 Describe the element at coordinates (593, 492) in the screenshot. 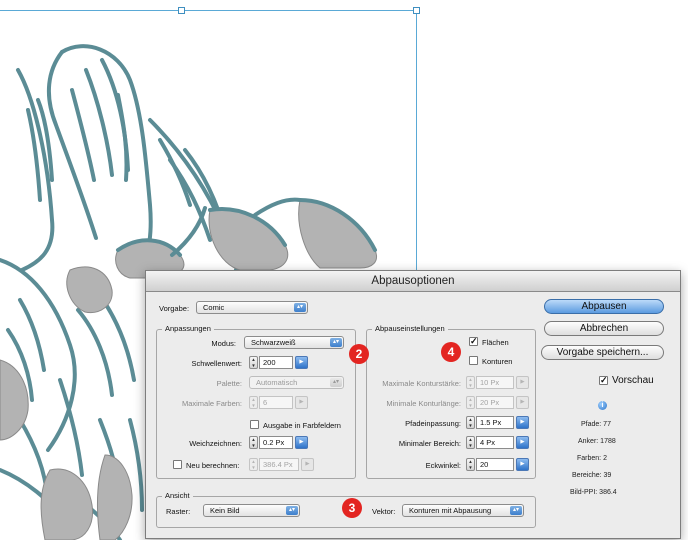

I see `image-ppi-stat: Bild-PPI: 386.4` at that location.